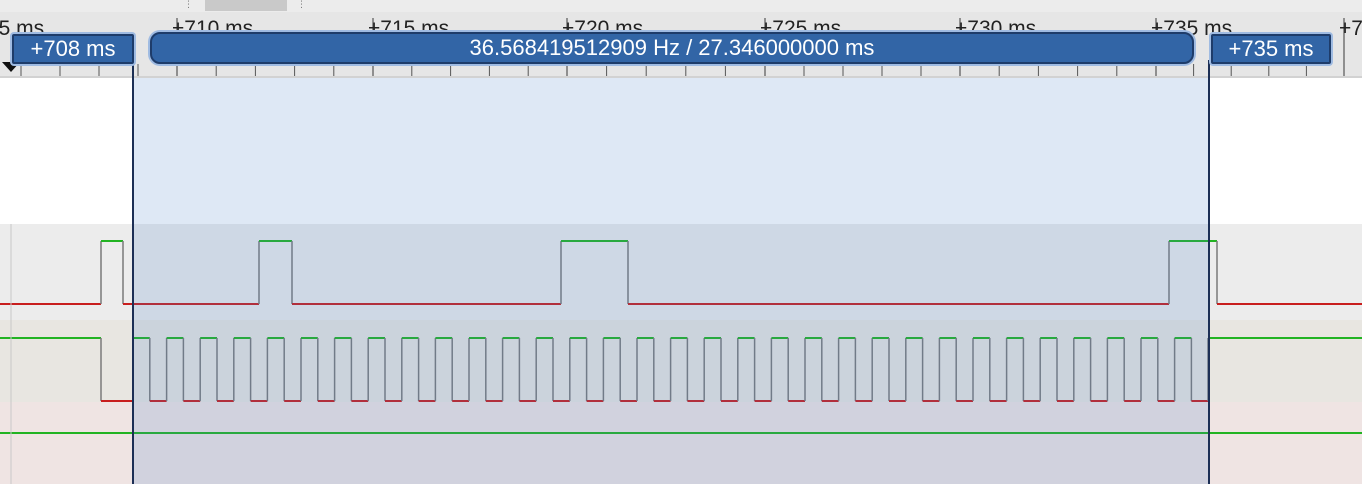 This screenshot has width=1362, height=484. Describe the element at coordinates (672, 48) in the screenshot. I see `measurement-label: 36.568419512909 Hz / 27.346000000 ms` at that location.